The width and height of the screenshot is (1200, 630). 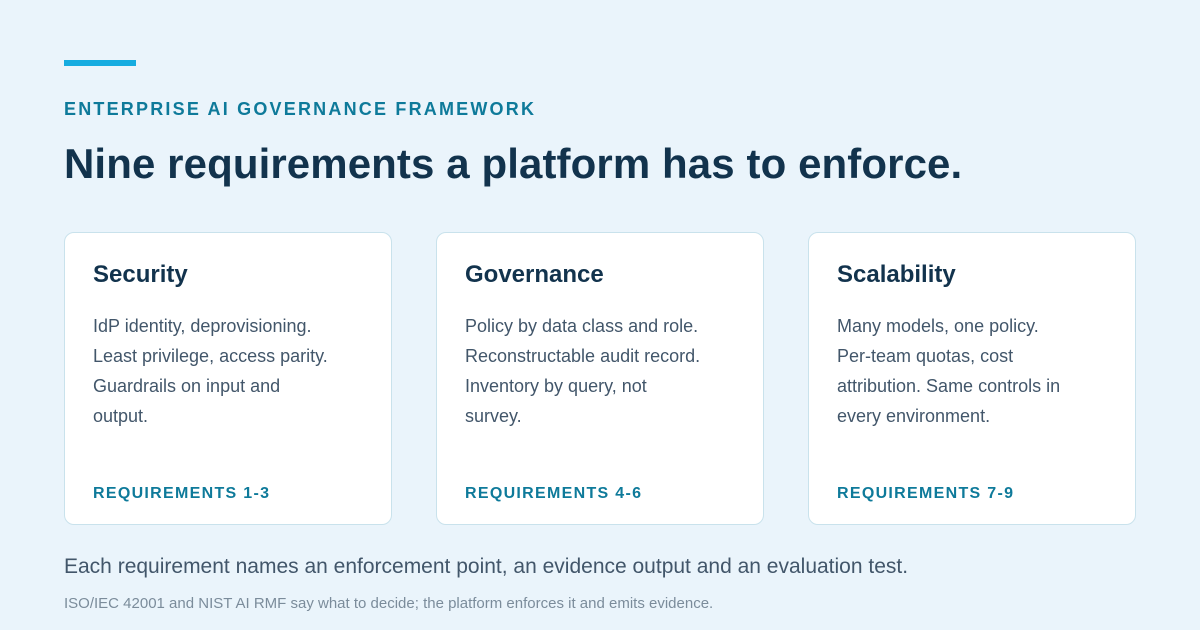 What do you see at coordinates (140, 274) in the screenshot?
I see `card-title: Security` at bounding box center [140, 274].